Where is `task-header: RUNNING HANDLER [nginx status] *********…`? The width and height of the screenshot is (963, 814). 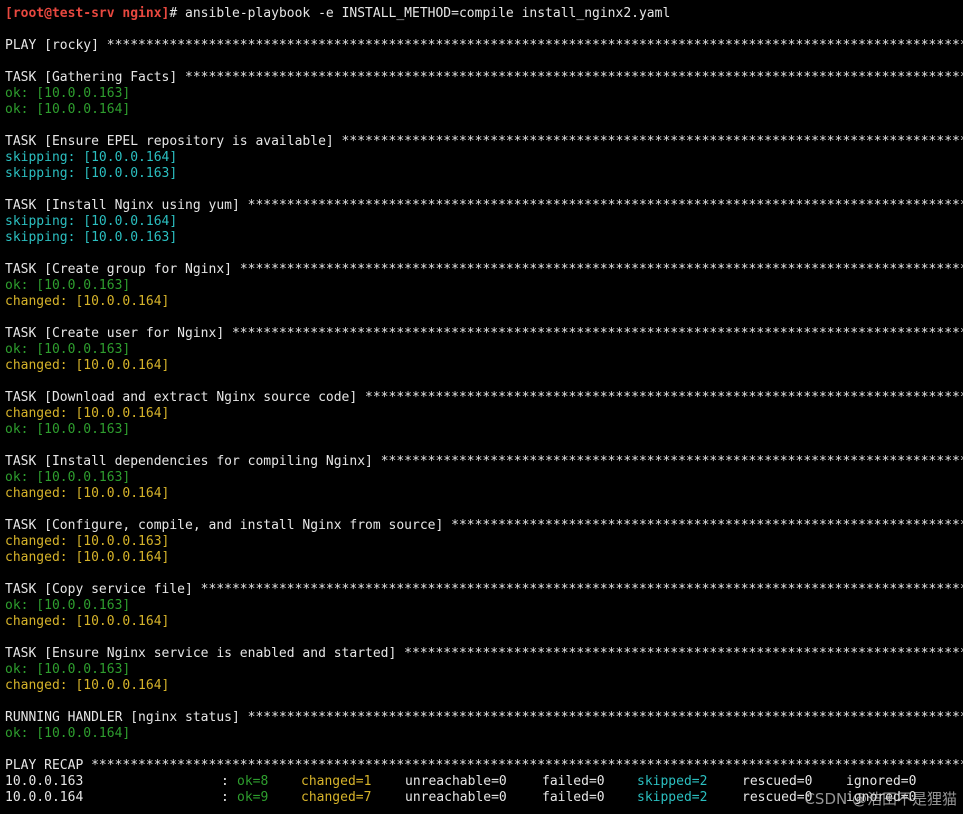
task-header: RUNNING HANDLER [nginx status] *********… is located at coordinates (484, 718).